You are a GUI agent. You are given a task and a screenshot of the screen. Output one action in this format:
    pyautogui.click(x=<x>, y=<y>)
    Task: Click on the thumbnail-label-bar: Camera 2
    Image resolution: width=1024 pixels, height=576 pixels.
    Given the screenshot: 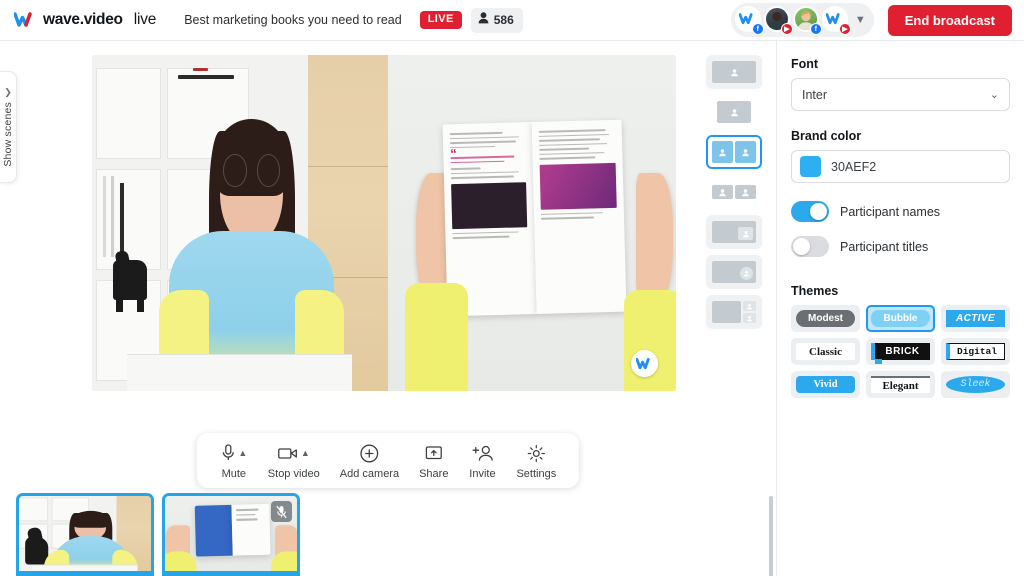 What is the action you would take?
    pyautogui.click(x=231, y=573)
    